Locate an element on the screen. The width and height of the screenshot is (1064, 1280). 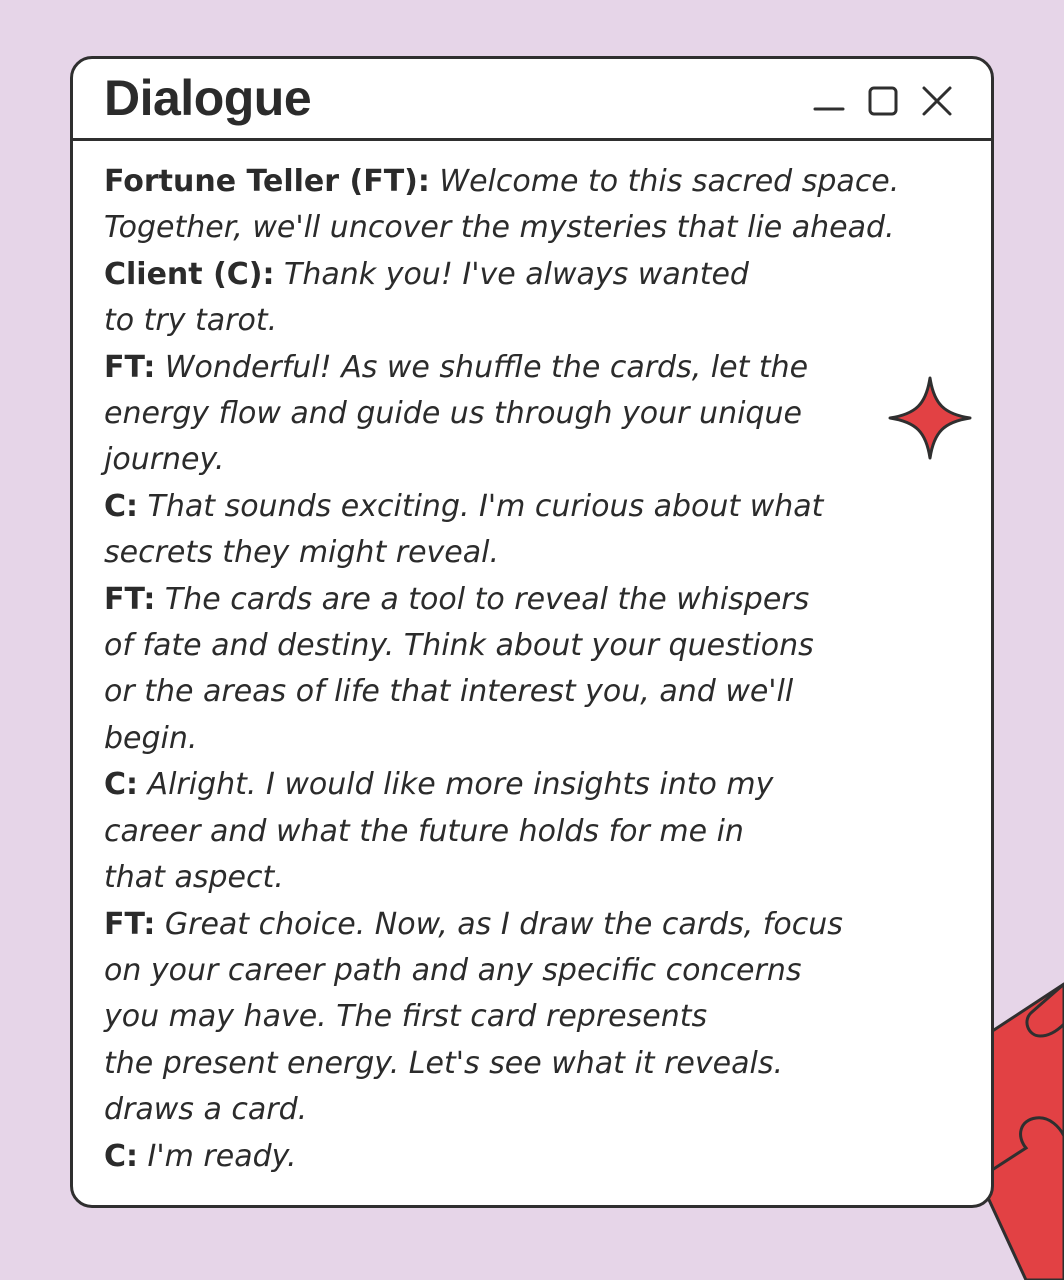
dialogue-line: draws a card. is located at coordinates (484, 1110).